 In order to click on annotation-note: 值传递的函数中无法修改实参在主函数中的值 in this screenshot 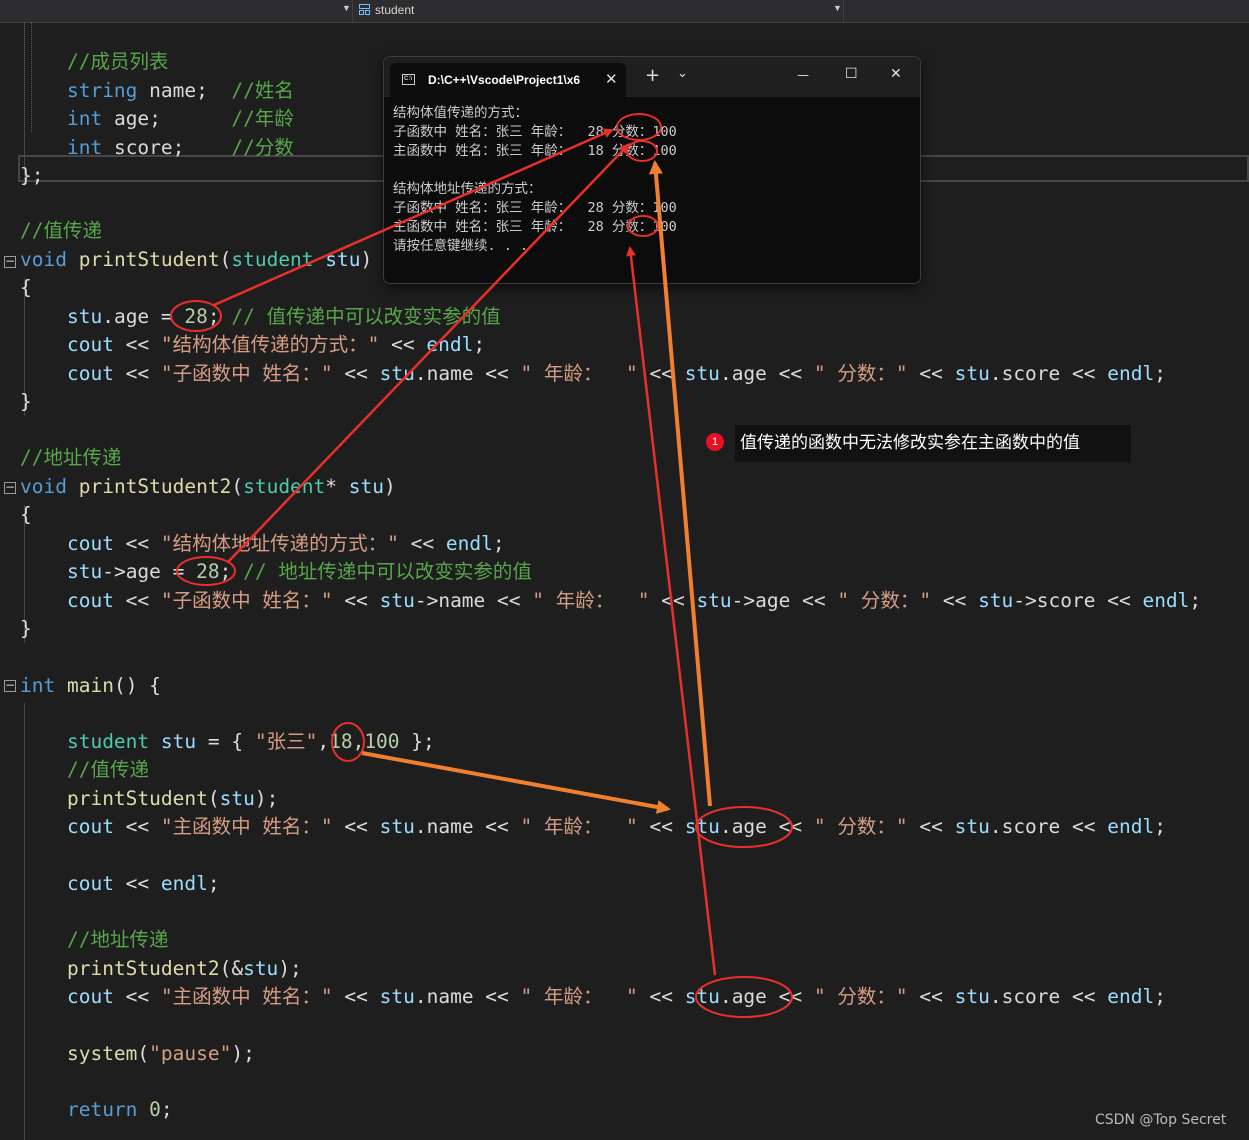, I will do `click(933, 443)`.